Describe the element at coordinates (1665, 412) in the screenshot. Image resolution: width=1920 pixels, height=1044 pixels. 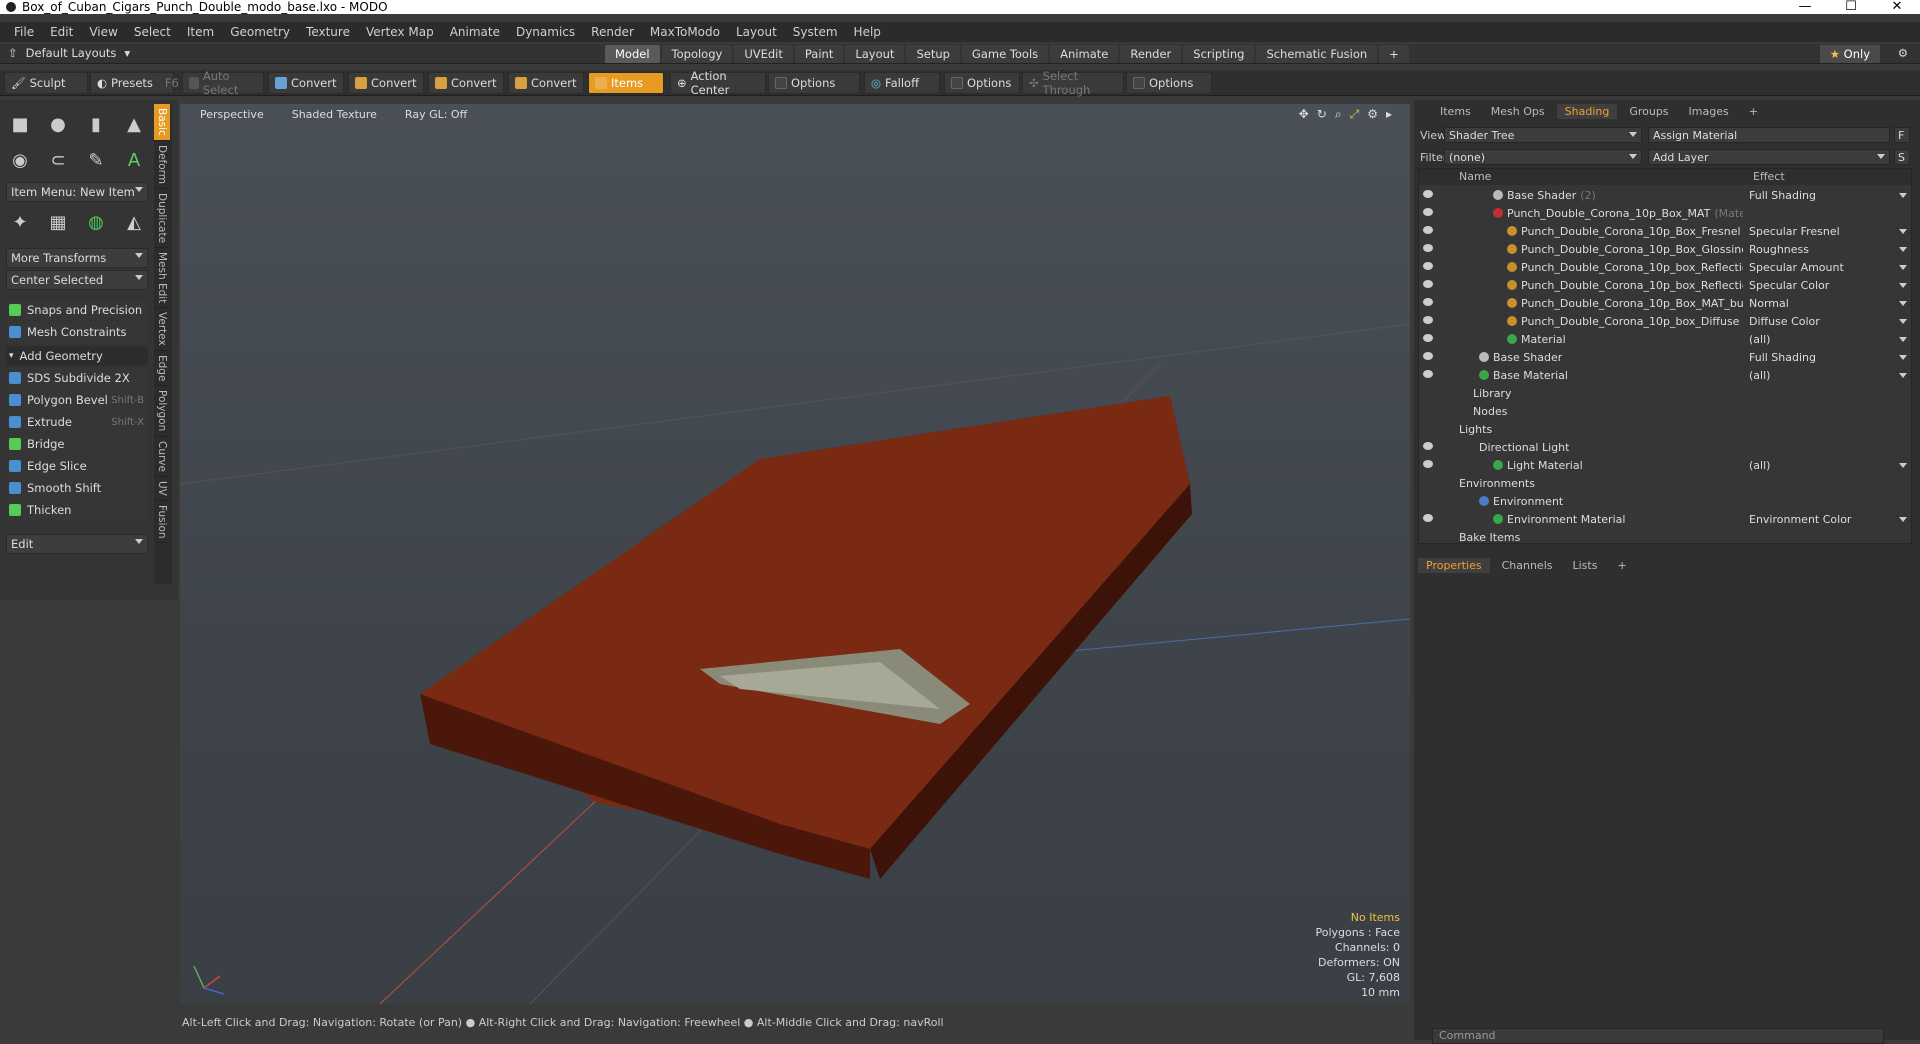
I see `tree-row: Nodes` at that location.